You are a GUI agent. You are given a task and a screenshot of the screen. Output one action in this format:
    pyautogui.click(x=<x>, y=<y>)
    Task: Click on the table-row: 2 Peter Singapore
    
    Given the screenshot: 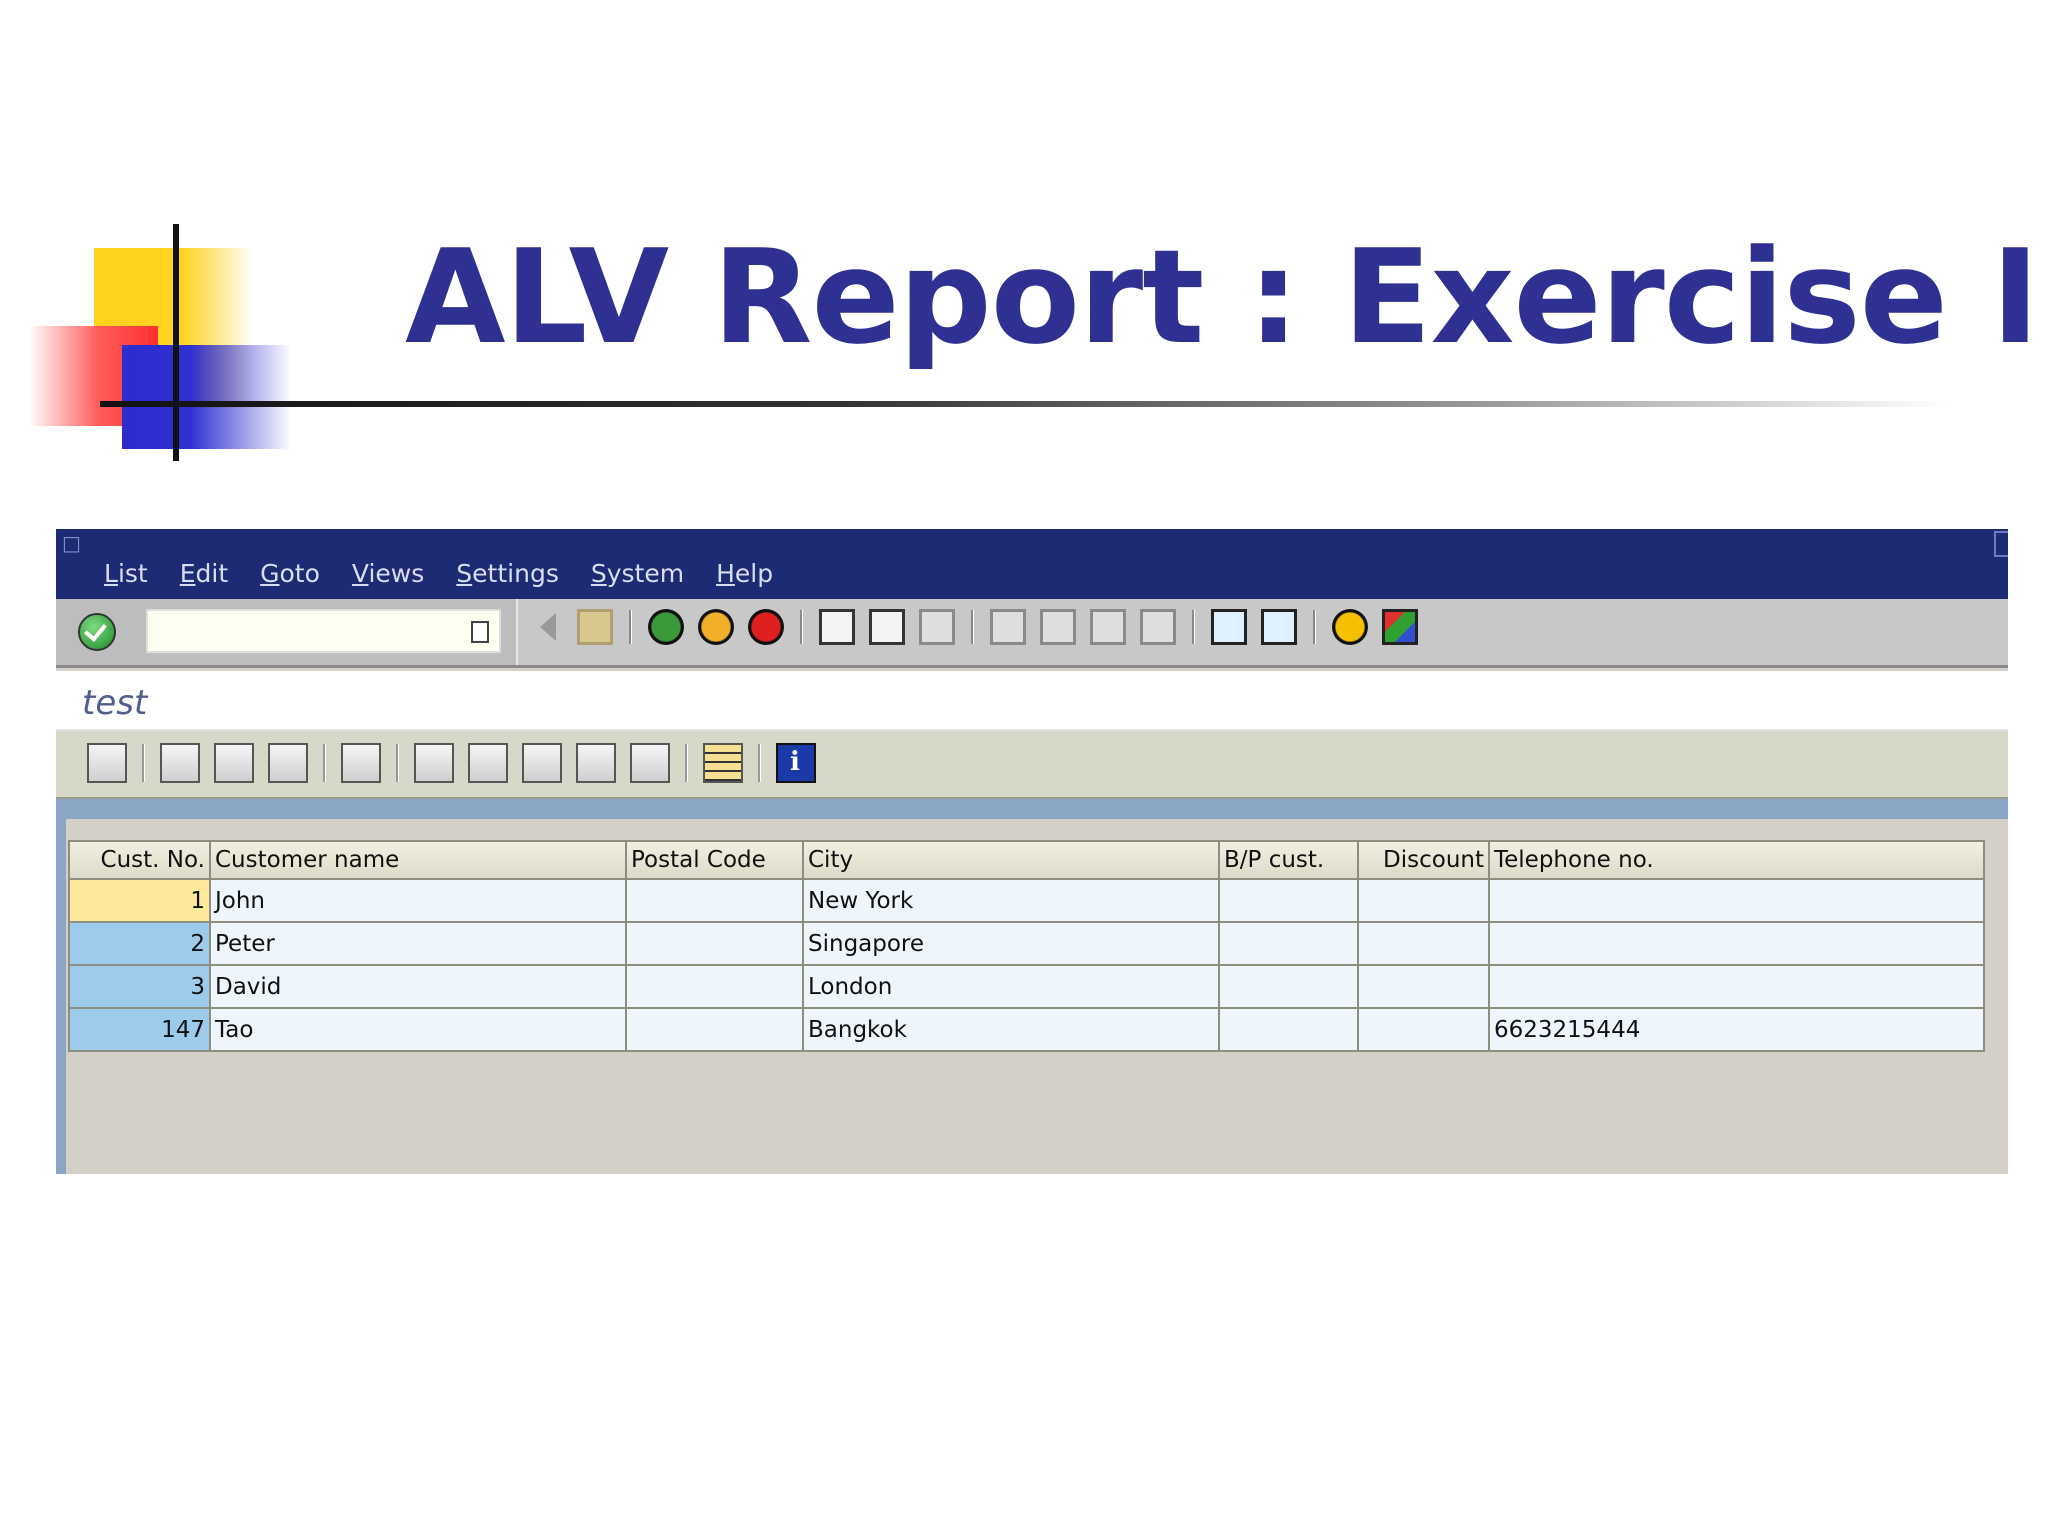 What is the action you would take?
    pyautogui.click(x=1026, y=943)
    